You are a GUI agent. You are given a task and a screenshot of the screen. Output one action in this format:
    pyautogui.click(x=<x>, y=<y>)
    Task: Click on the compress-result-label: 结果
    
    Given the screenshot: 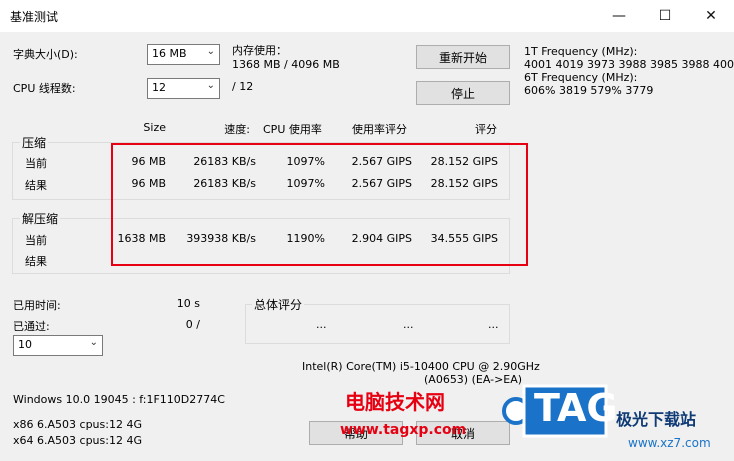 What is the action you would take?
    pyautogui.click(x=36, y=185)
    